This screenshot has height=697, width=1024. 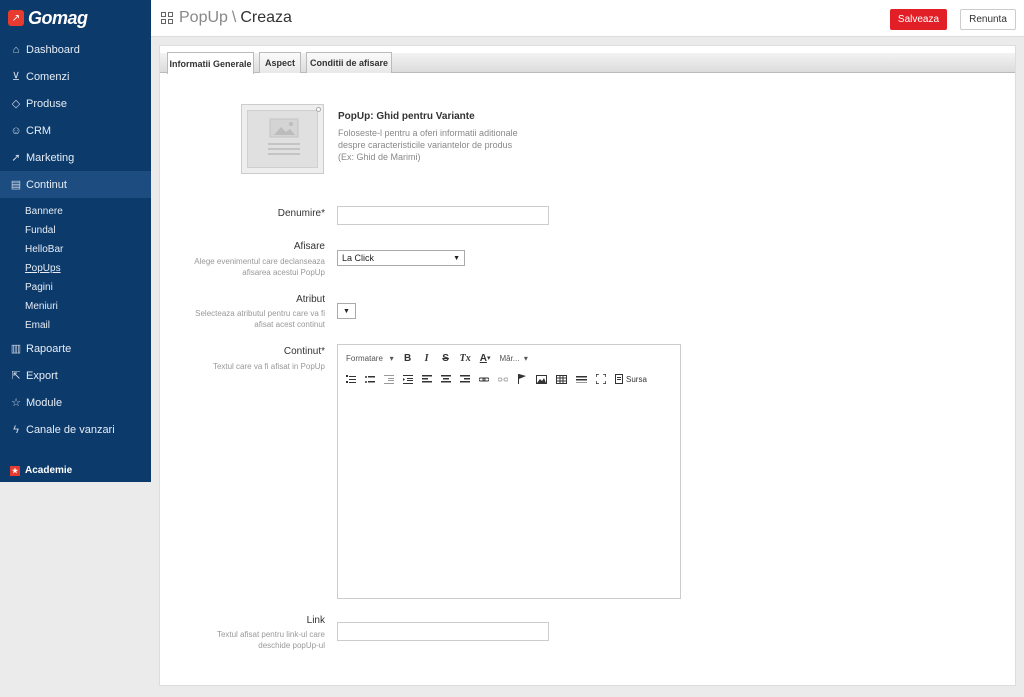 What do you see at coordinates (522, 379) in the screenshot?
I see `anchor-flag-icon` at bounding box center [522, 379].